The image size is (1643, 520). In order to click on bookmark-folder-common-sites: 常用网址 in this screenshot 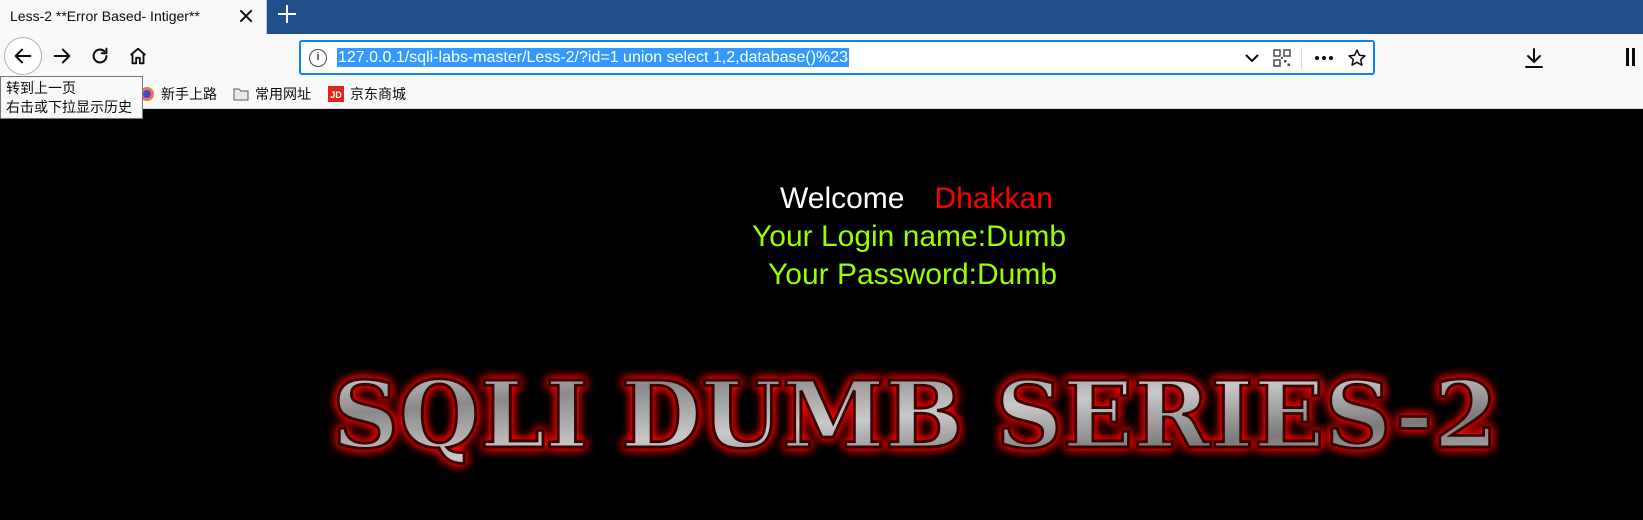, I will do `click(272, 94)`.